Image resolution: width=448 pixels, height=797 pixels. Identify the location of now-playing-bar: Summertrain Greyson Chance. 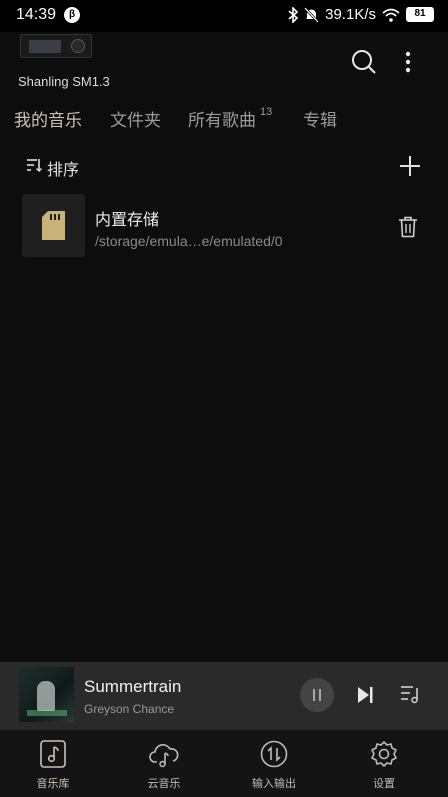
(224, 696).